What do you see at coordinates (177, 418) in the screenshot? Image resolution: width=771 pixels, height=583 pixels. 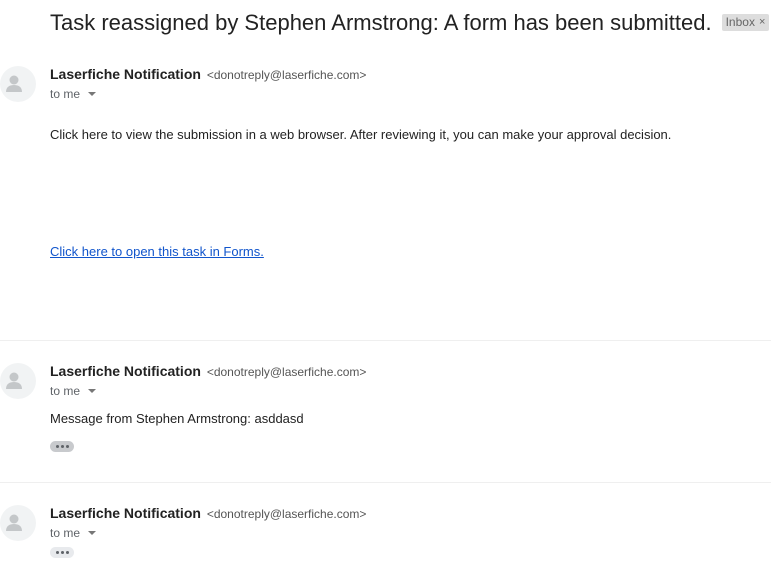 I see `message-body-text: Message from Stephen Armstrong: asddasd` at bounding box center [177, 418].